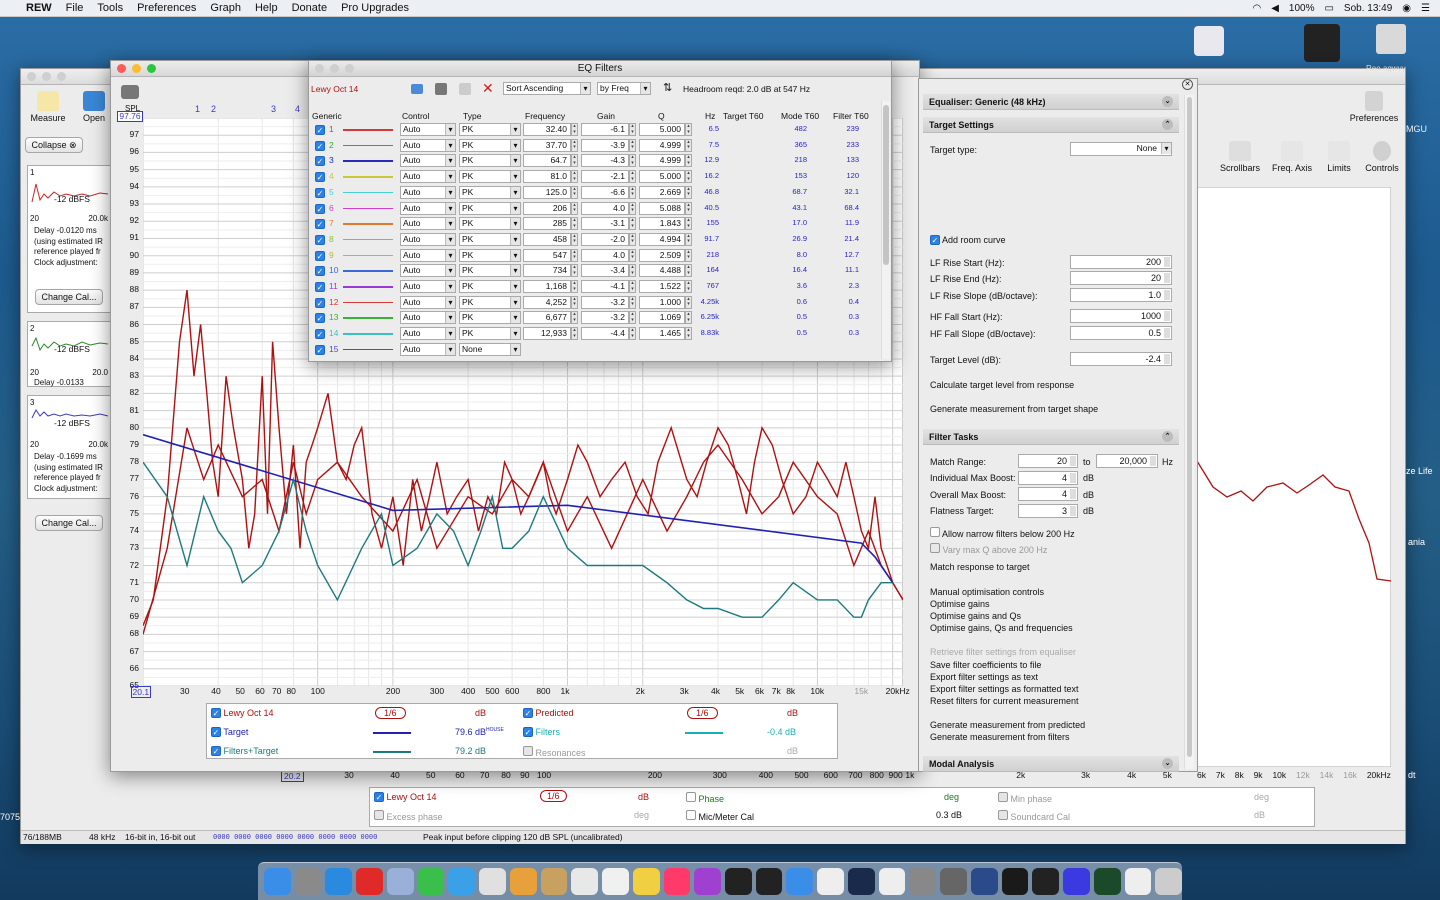 The image size is (1440, 900). I want to click on filter-q: 4.999, so click(662, 145).